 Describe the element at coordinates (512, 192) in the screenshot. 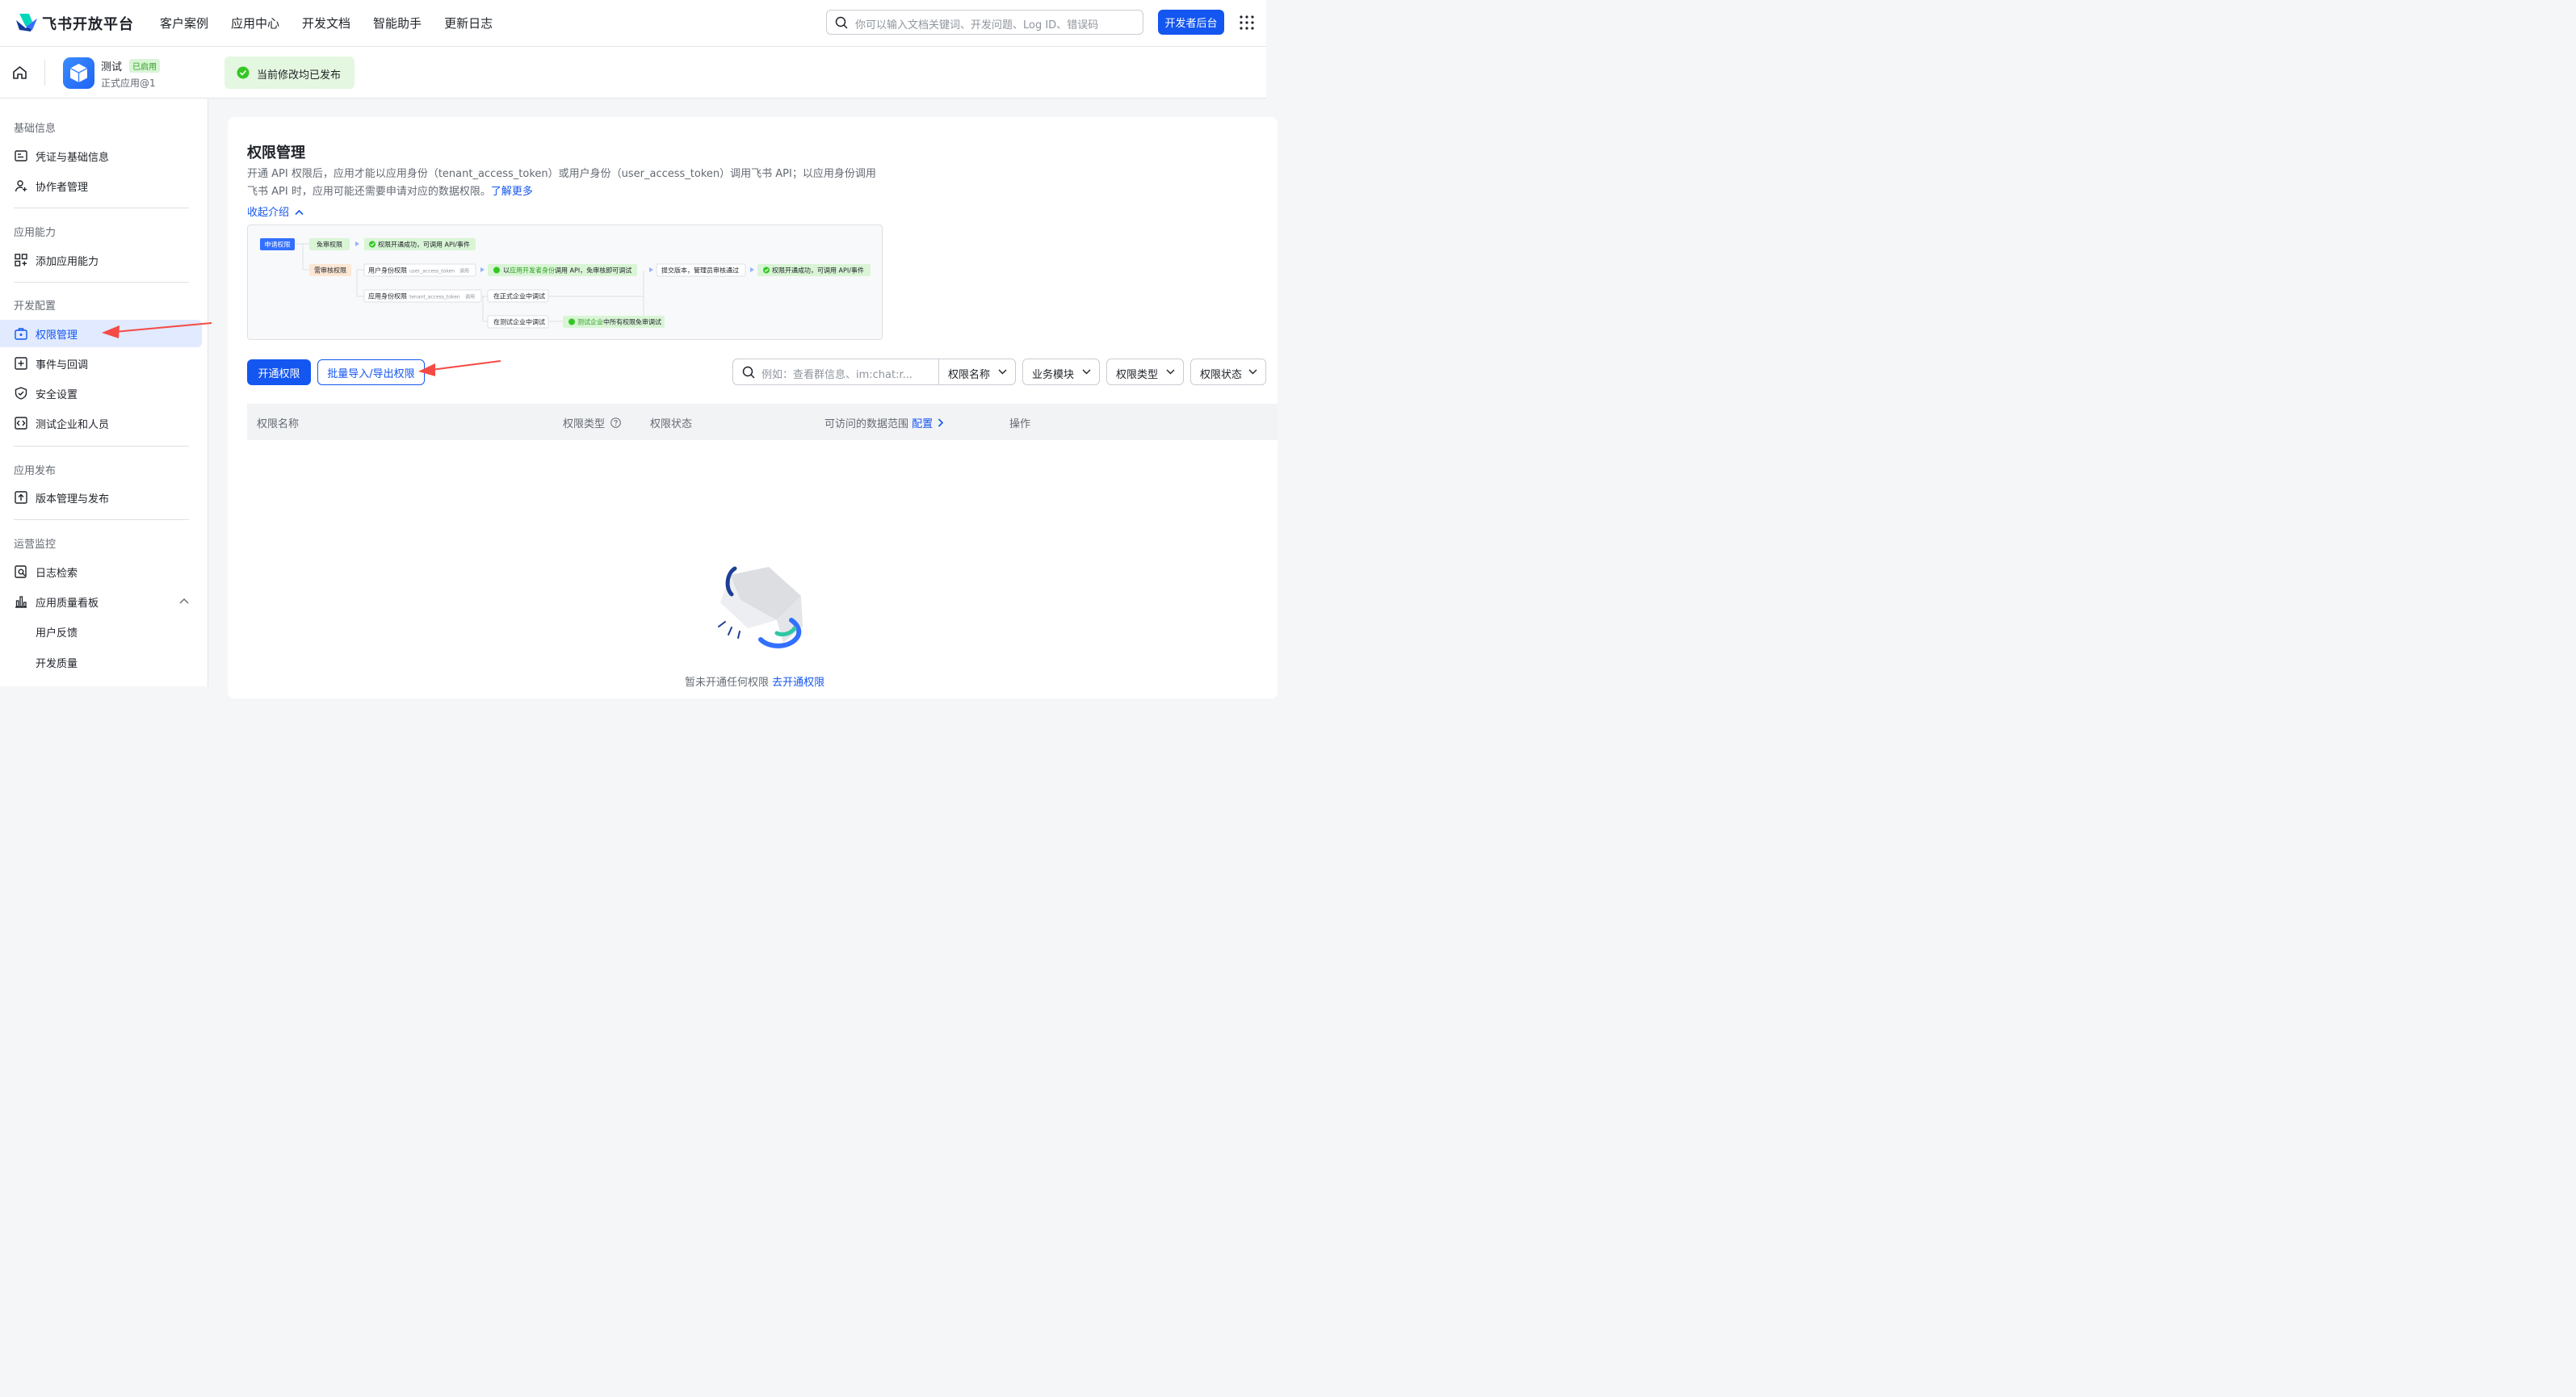

I see `learn-more-link: 了解更多` at that location.